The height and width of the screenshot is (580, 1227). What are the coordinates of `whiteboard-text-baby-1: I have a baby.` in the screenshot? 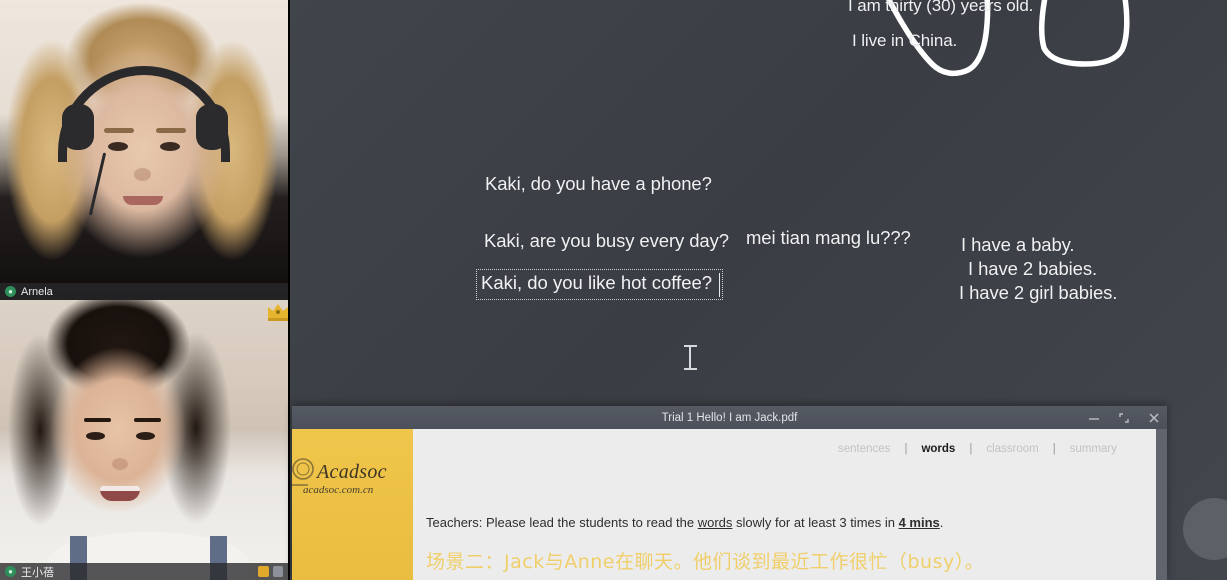 It's located at (1018, 245).